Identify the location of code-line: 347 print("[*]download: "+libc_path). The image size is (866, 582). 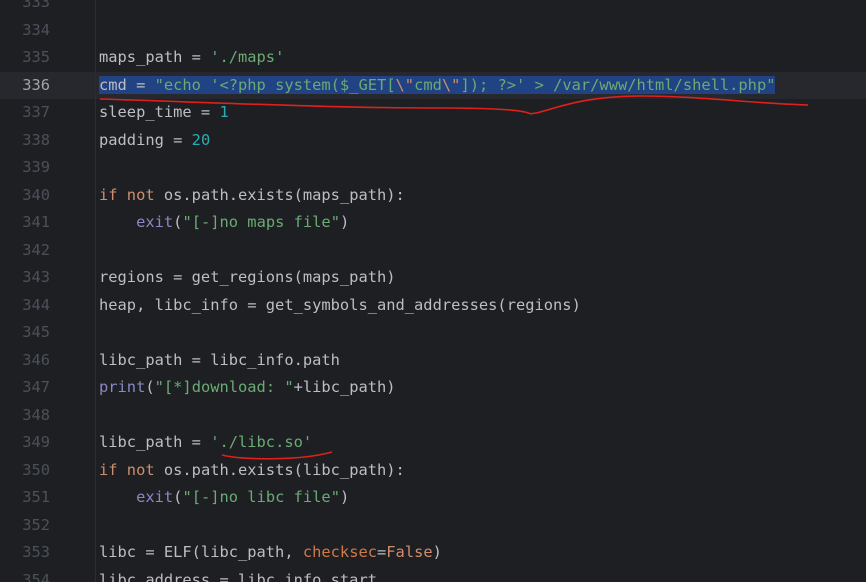
(433, 388).